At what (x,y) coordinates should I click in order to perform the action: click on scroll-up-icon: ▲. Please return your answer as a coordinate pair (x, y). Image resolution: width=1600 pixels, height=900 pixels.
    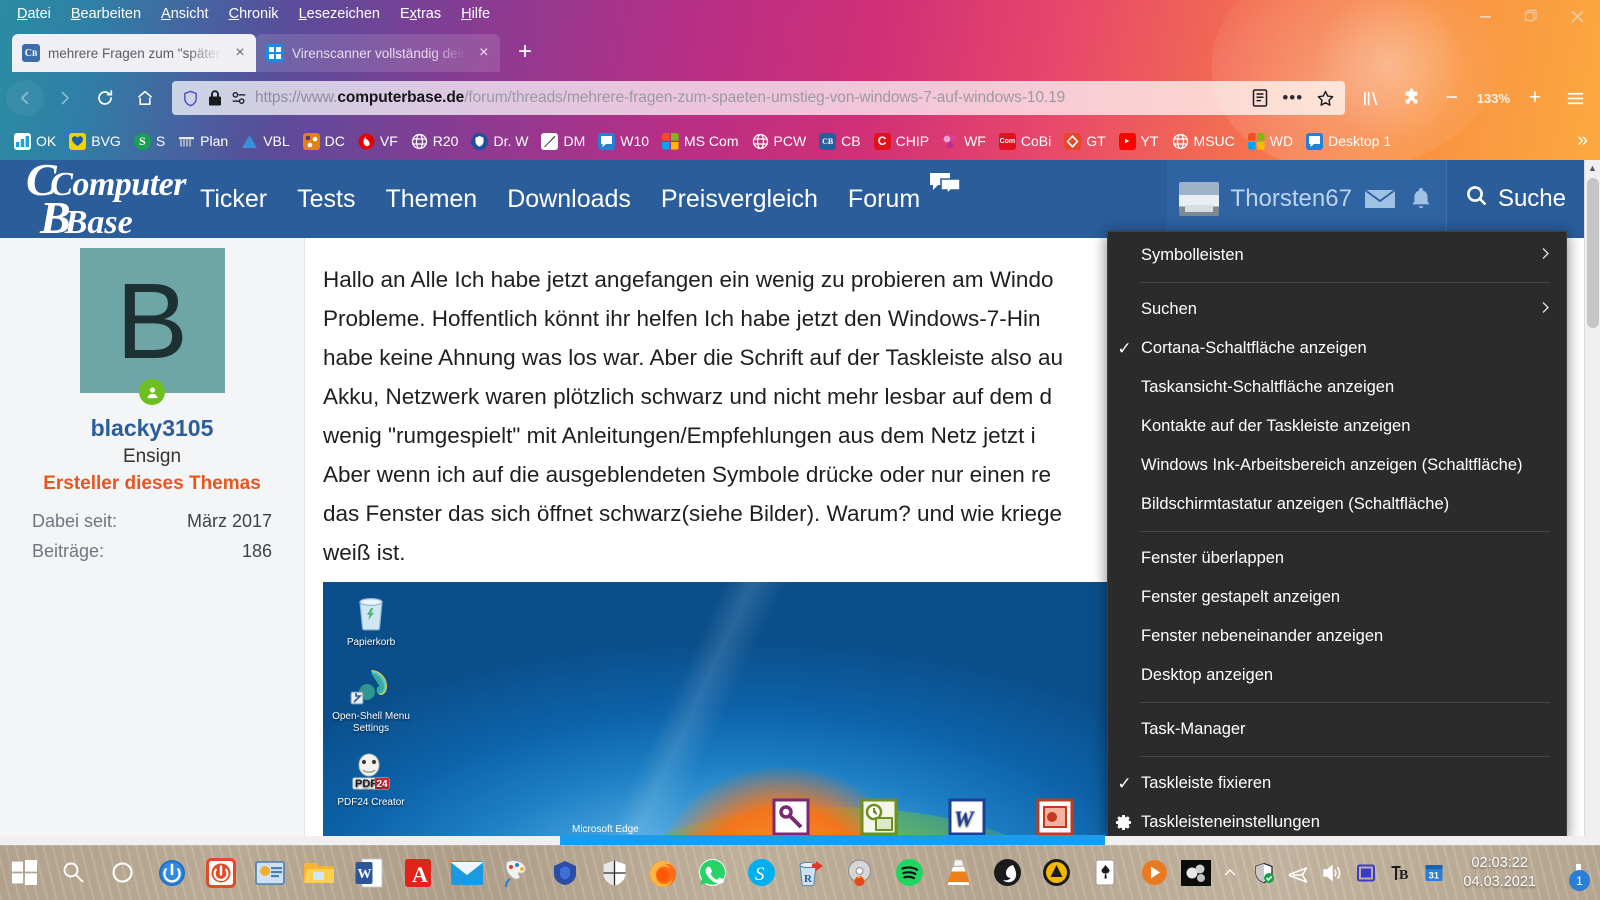
    Looking at the image, I should click on (1592, 168).